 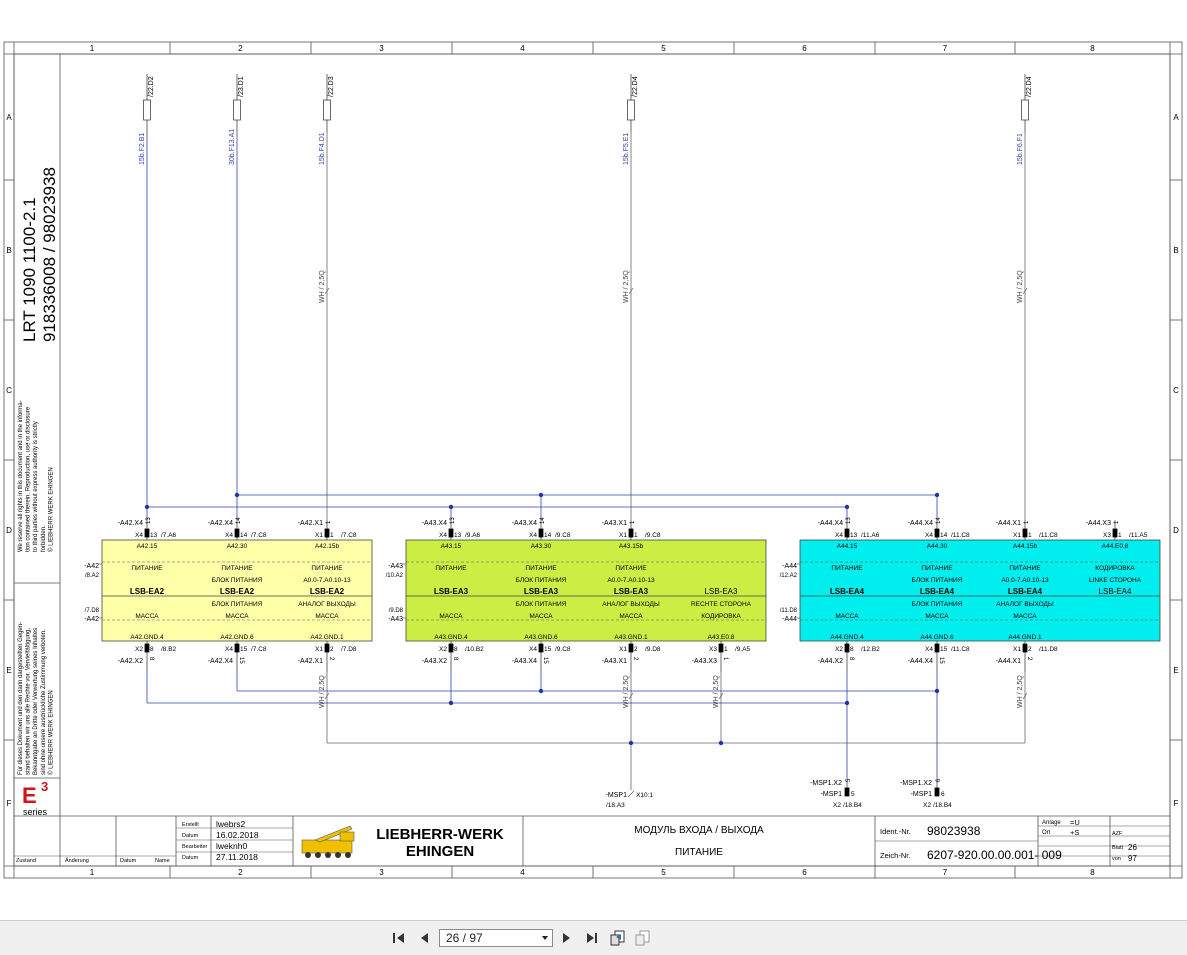 What do you see at coordinates (699, 830) in the screenshot?
I see `drawing-description: МОДУЛЬ ВХОДА / ВЫХОДА` at bounding box center [699, 830].